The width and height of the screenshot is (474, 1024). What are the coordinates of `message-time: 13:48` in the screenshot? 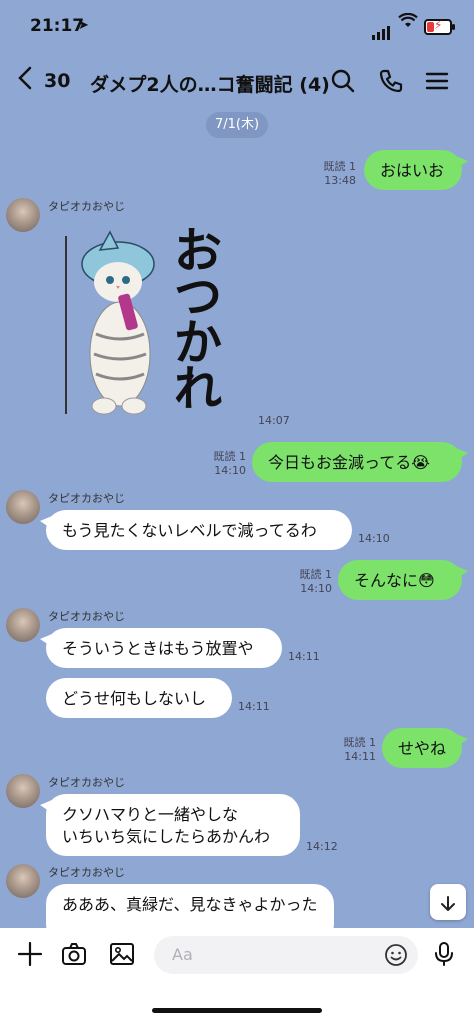 It's located at (340, 180).